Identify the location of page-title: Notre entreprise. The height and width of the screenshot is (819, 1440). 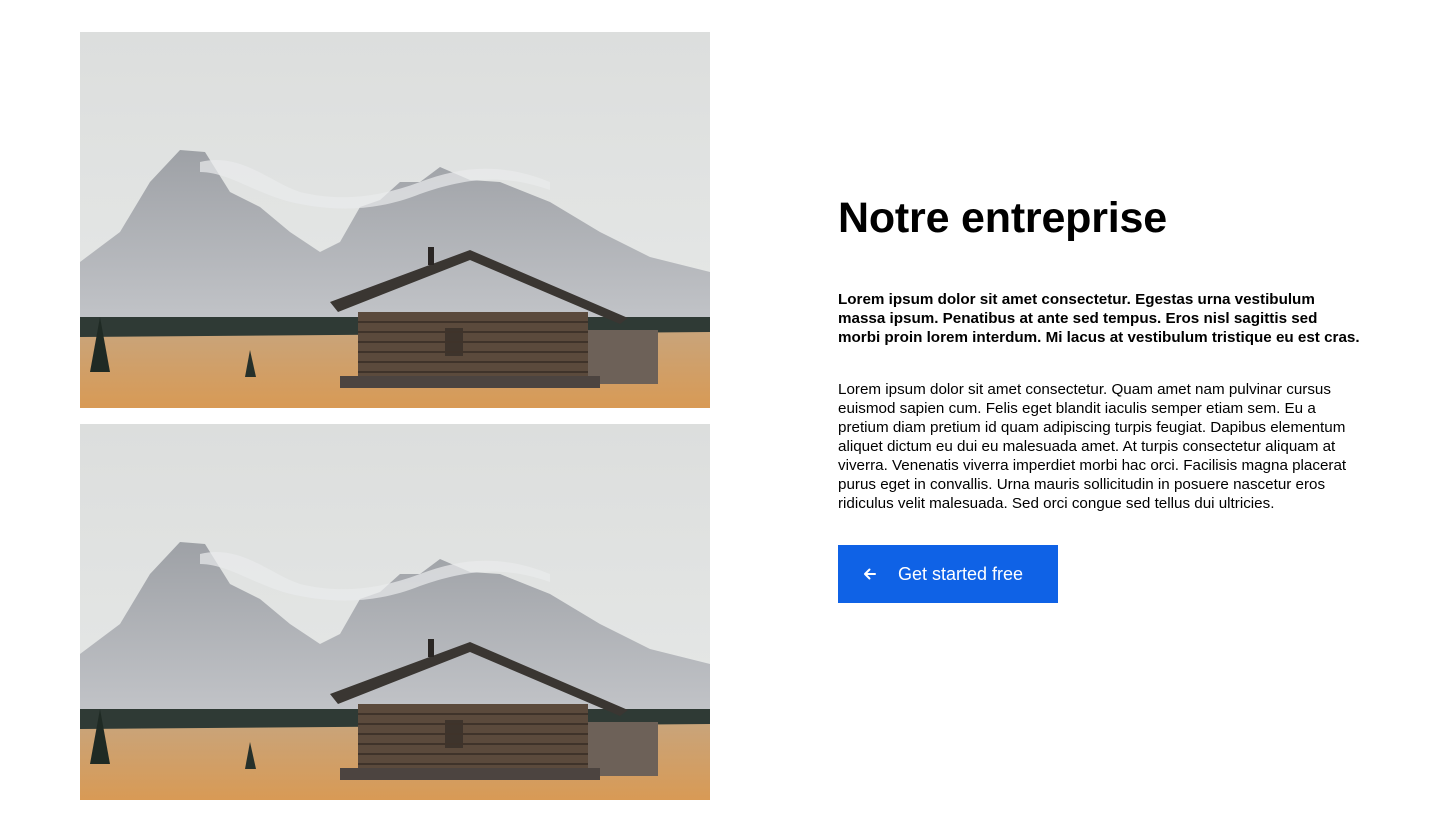
(1002, 218).